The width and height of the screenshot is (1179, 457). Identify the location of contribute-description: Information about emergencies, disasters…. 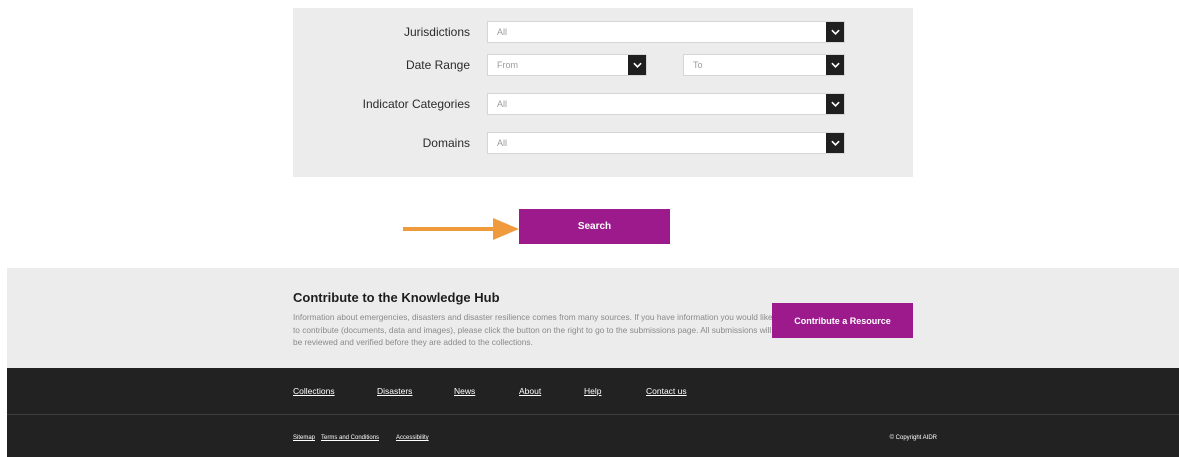
(533, 329).